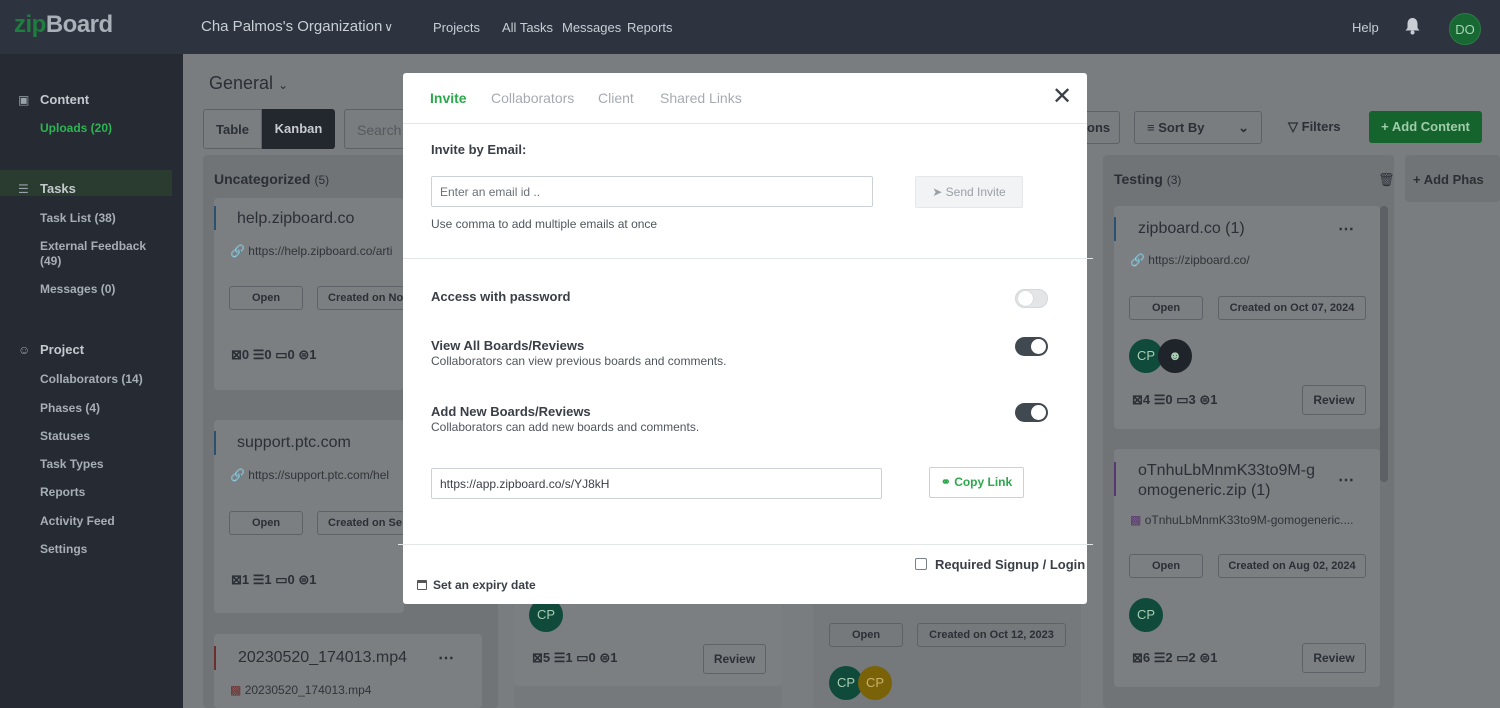 Image resolution: width=1500 pixels, height=708 pixels. Describe the element at coordinates (1316, 127) in the screenshot. I see `filters-button: ▽ Filters` at that location.